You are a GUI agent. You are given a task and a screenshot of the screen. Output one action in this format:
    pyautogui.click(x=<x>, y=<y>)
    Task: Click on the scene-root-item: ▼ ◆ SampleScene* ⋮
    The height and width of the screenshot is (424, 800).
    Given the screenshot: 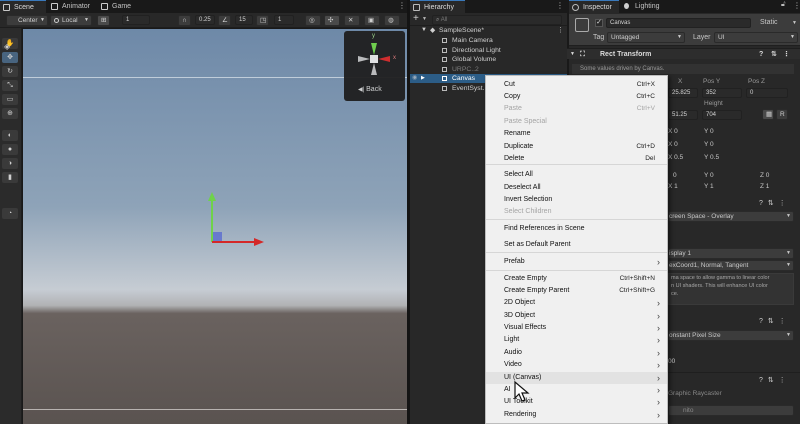 What is the action you would take?
    pyautogui.click(x=488, y=30)
    